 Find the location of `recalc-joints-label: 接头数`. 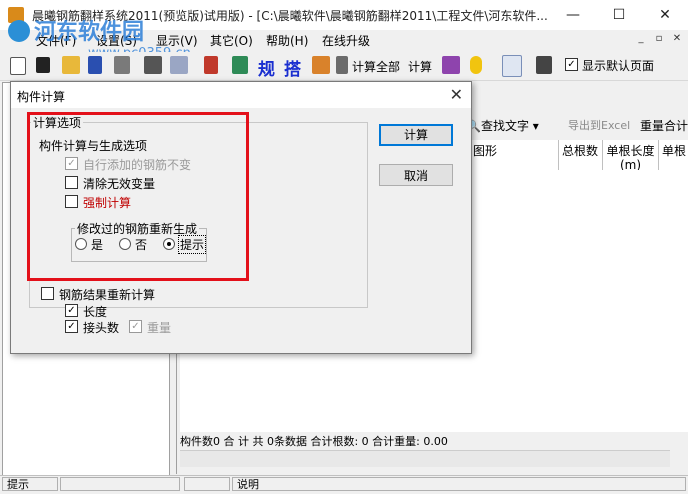

recalc-joints-label: 接头数 is located at coordinates (101, 327).